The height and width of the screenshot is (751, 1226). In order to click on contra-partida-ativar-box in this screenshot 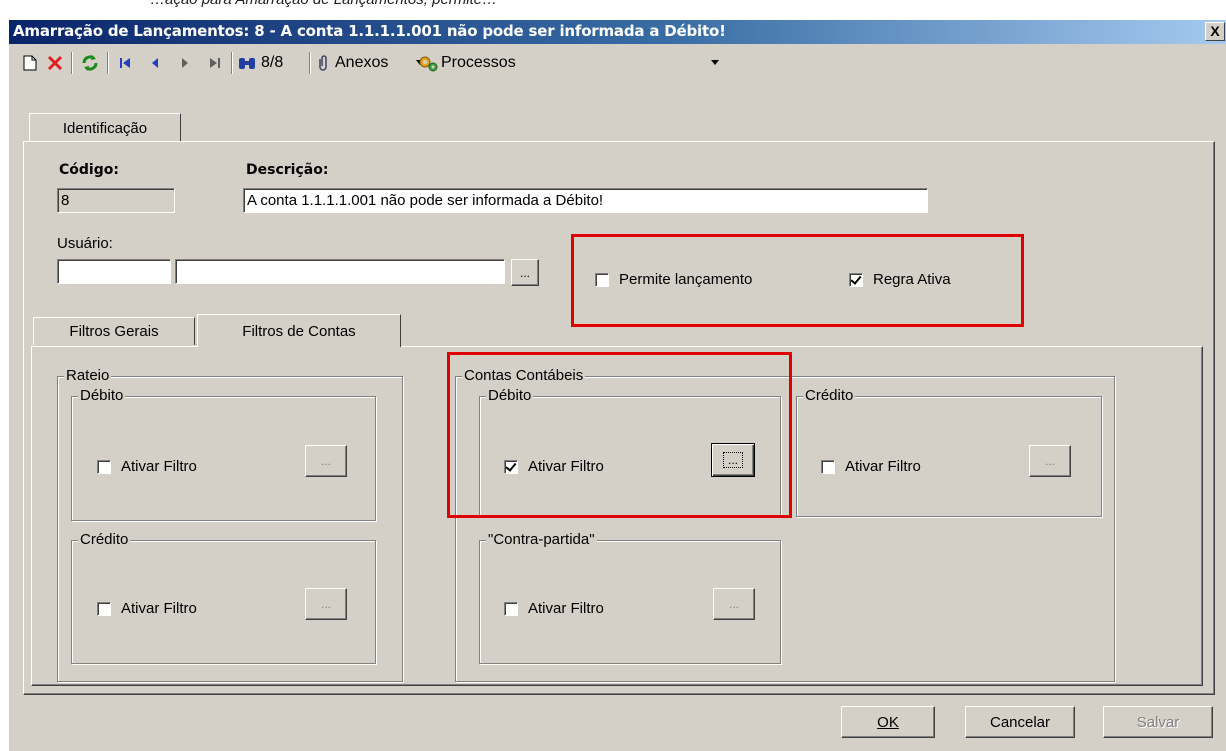, I will do `click(511, 608)`.